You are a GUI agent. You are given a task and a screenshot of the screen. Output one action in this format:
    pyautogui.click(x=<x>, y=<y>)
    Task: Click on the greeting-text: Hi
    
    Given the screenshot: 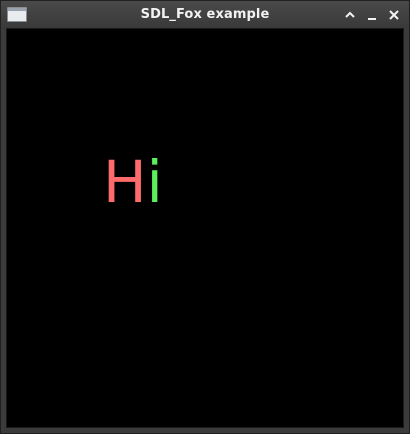 What is the action you would take?
    pyautogui.click(x=133, y=182)
    